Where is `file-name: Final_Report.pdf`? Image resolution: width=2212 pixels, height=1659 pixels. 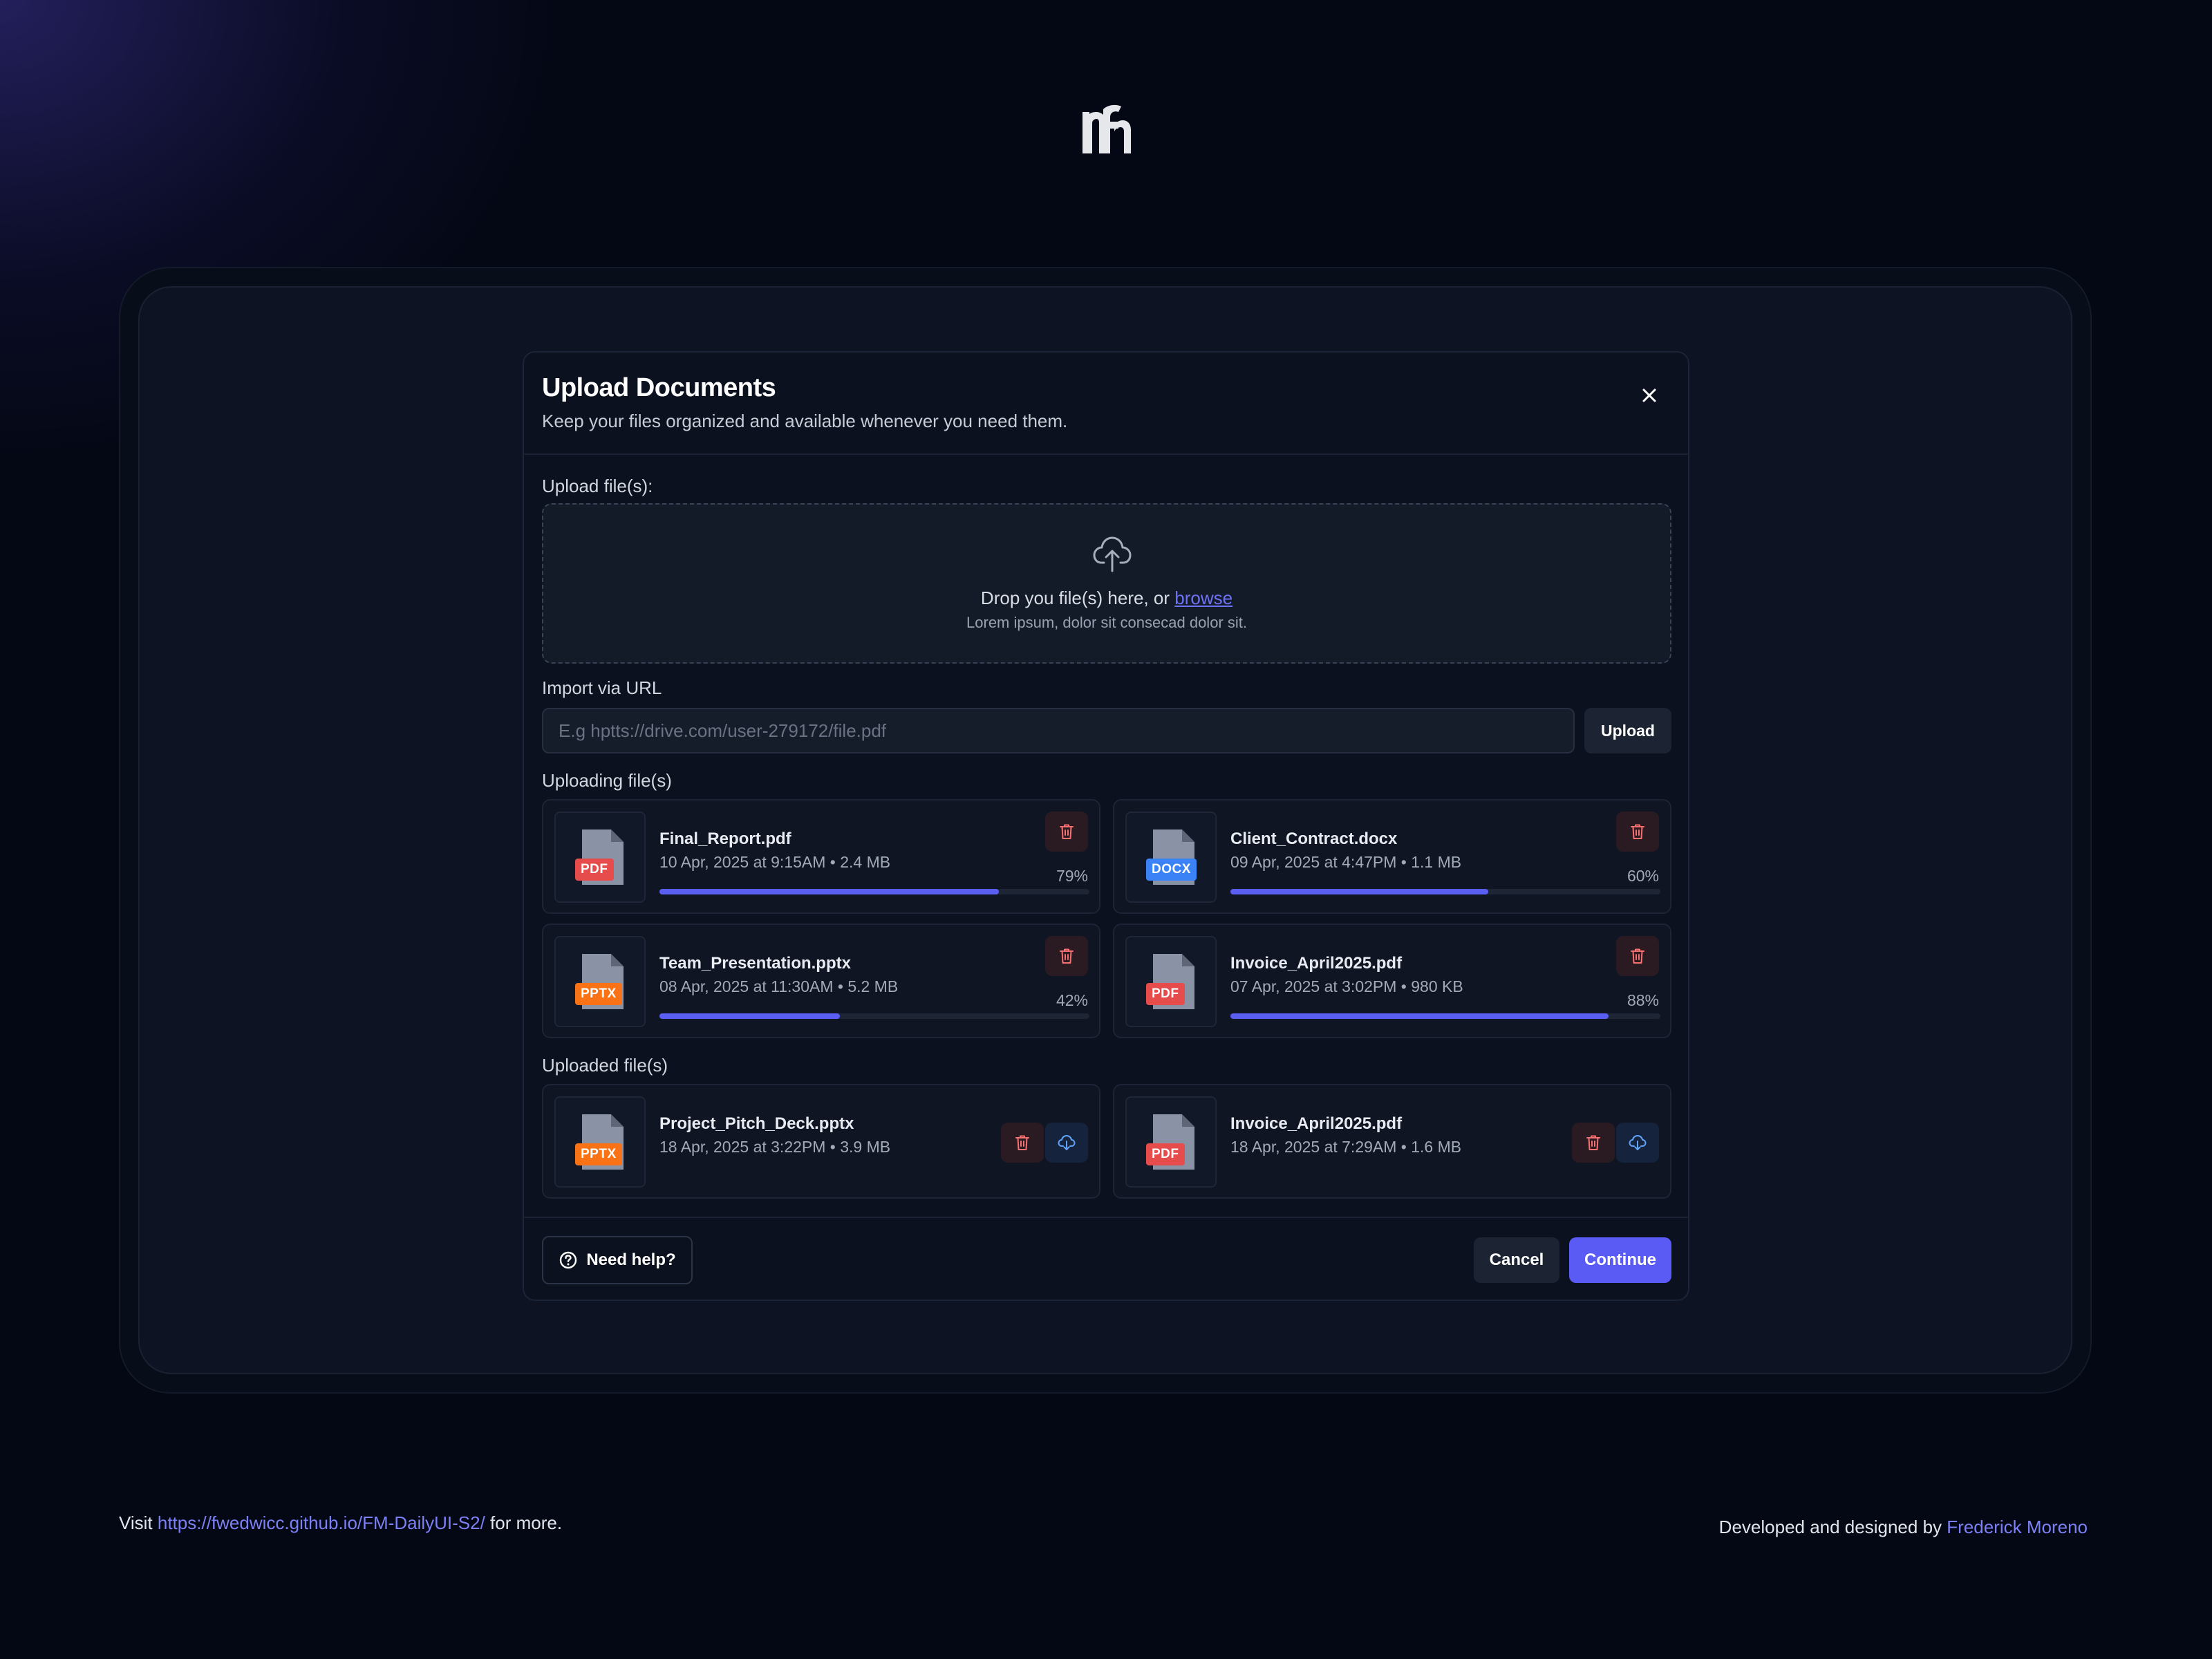 file-name: Final_Report.pdf is located at coordinates (725, 840).